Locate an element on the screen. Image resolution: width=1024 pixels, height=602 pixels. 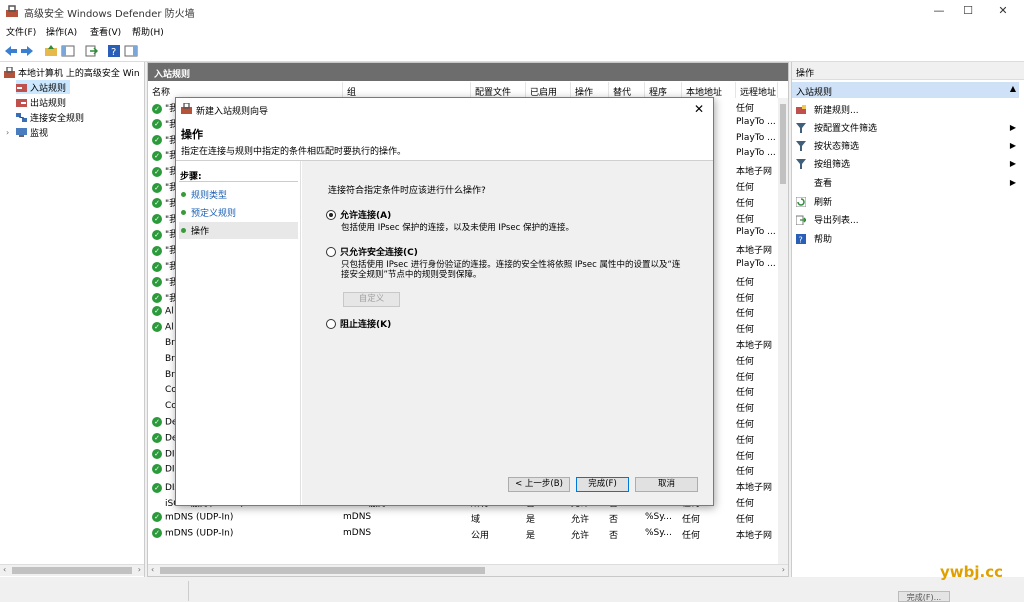
rules-vertical-scrollbar is located at coordinates (783, 332).